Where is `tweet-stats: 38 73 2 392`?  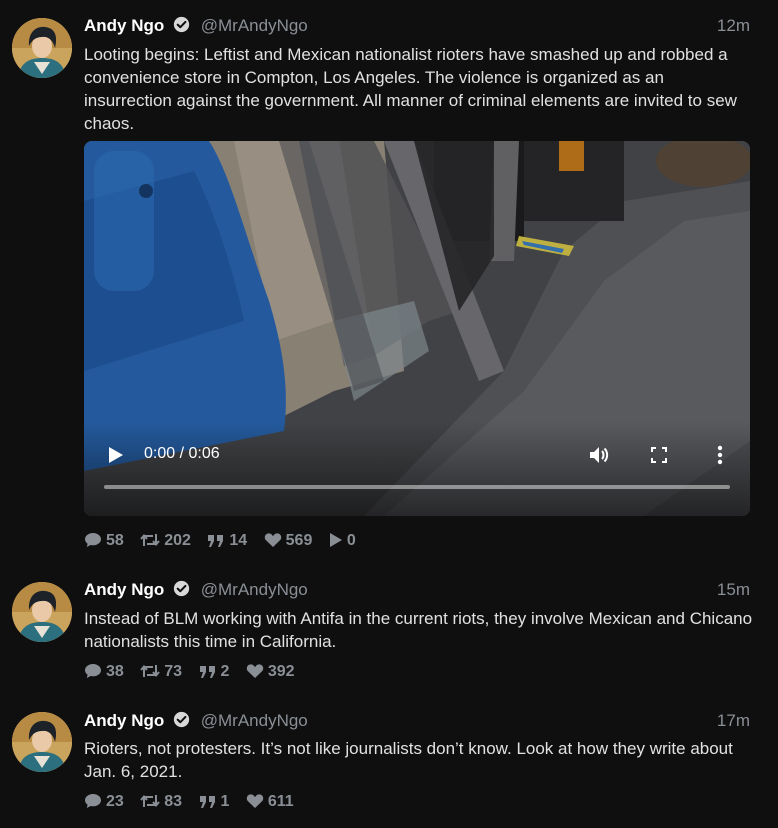 tweet-stats: 38 73 2 392 is located at coordinates (195, 672).